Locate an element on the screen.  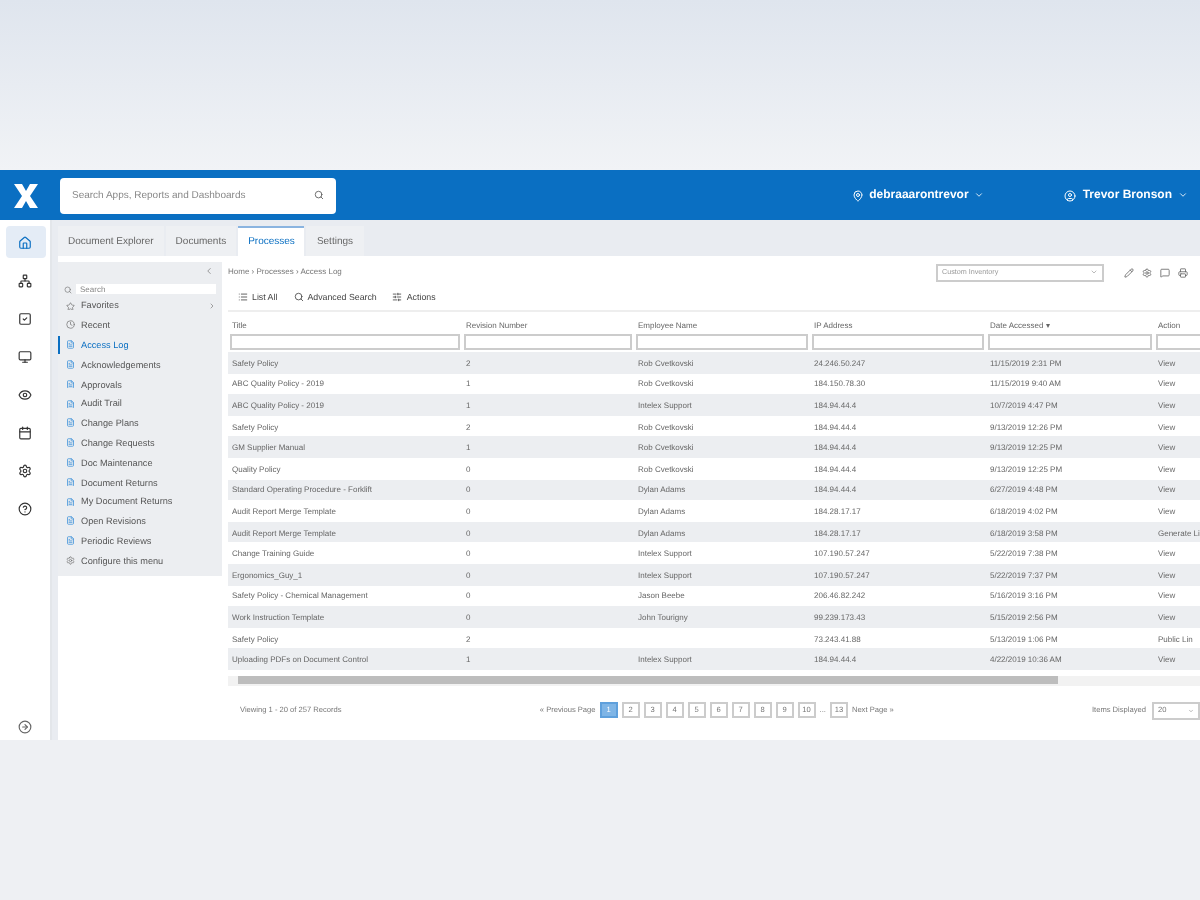
list-icon is located at coordinates (243, 296).